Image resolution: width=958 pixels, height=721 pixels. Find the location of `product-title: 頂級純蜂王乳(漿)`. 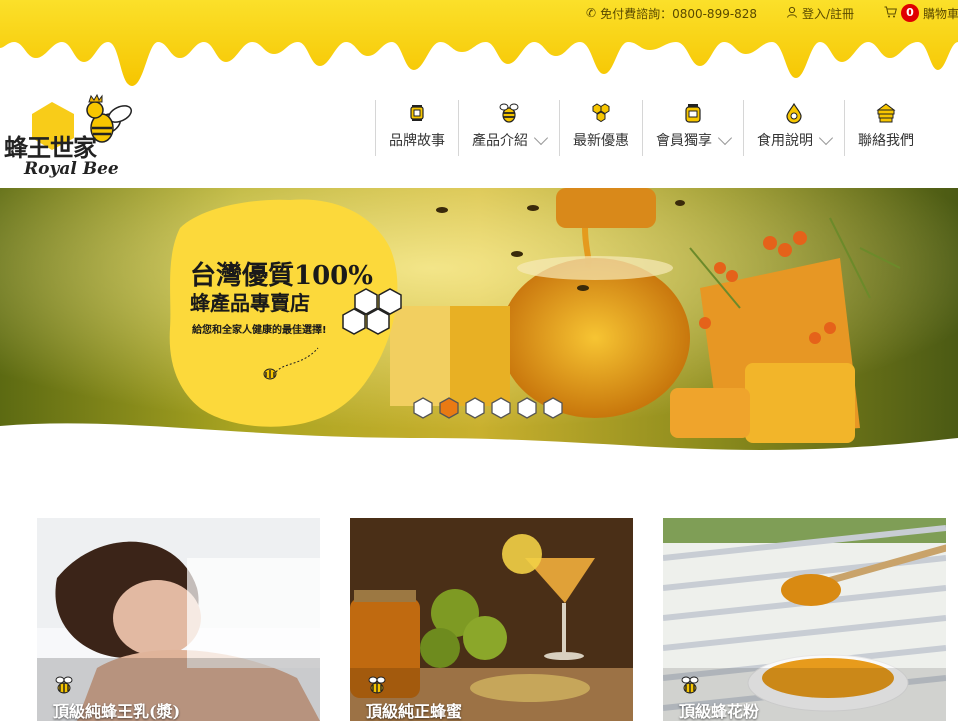

product-title: 頂級純蜂王乳(漿) is located at coordinates (117, 711).